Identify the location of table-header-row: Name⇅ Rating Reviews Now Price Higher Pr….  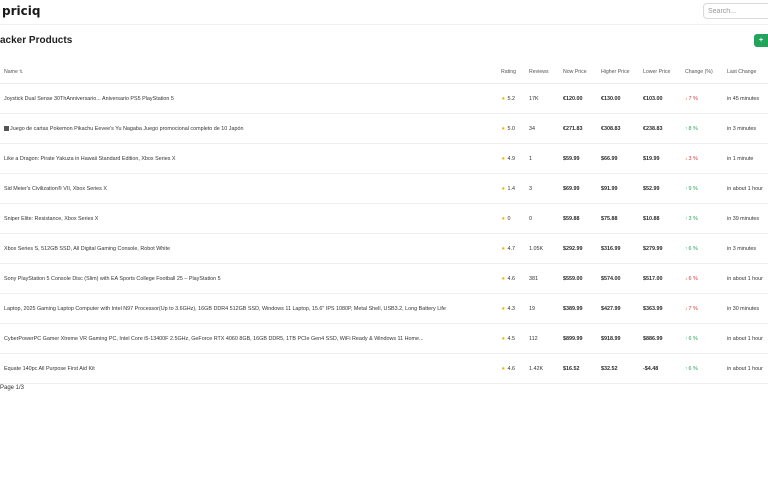
(384, 72).